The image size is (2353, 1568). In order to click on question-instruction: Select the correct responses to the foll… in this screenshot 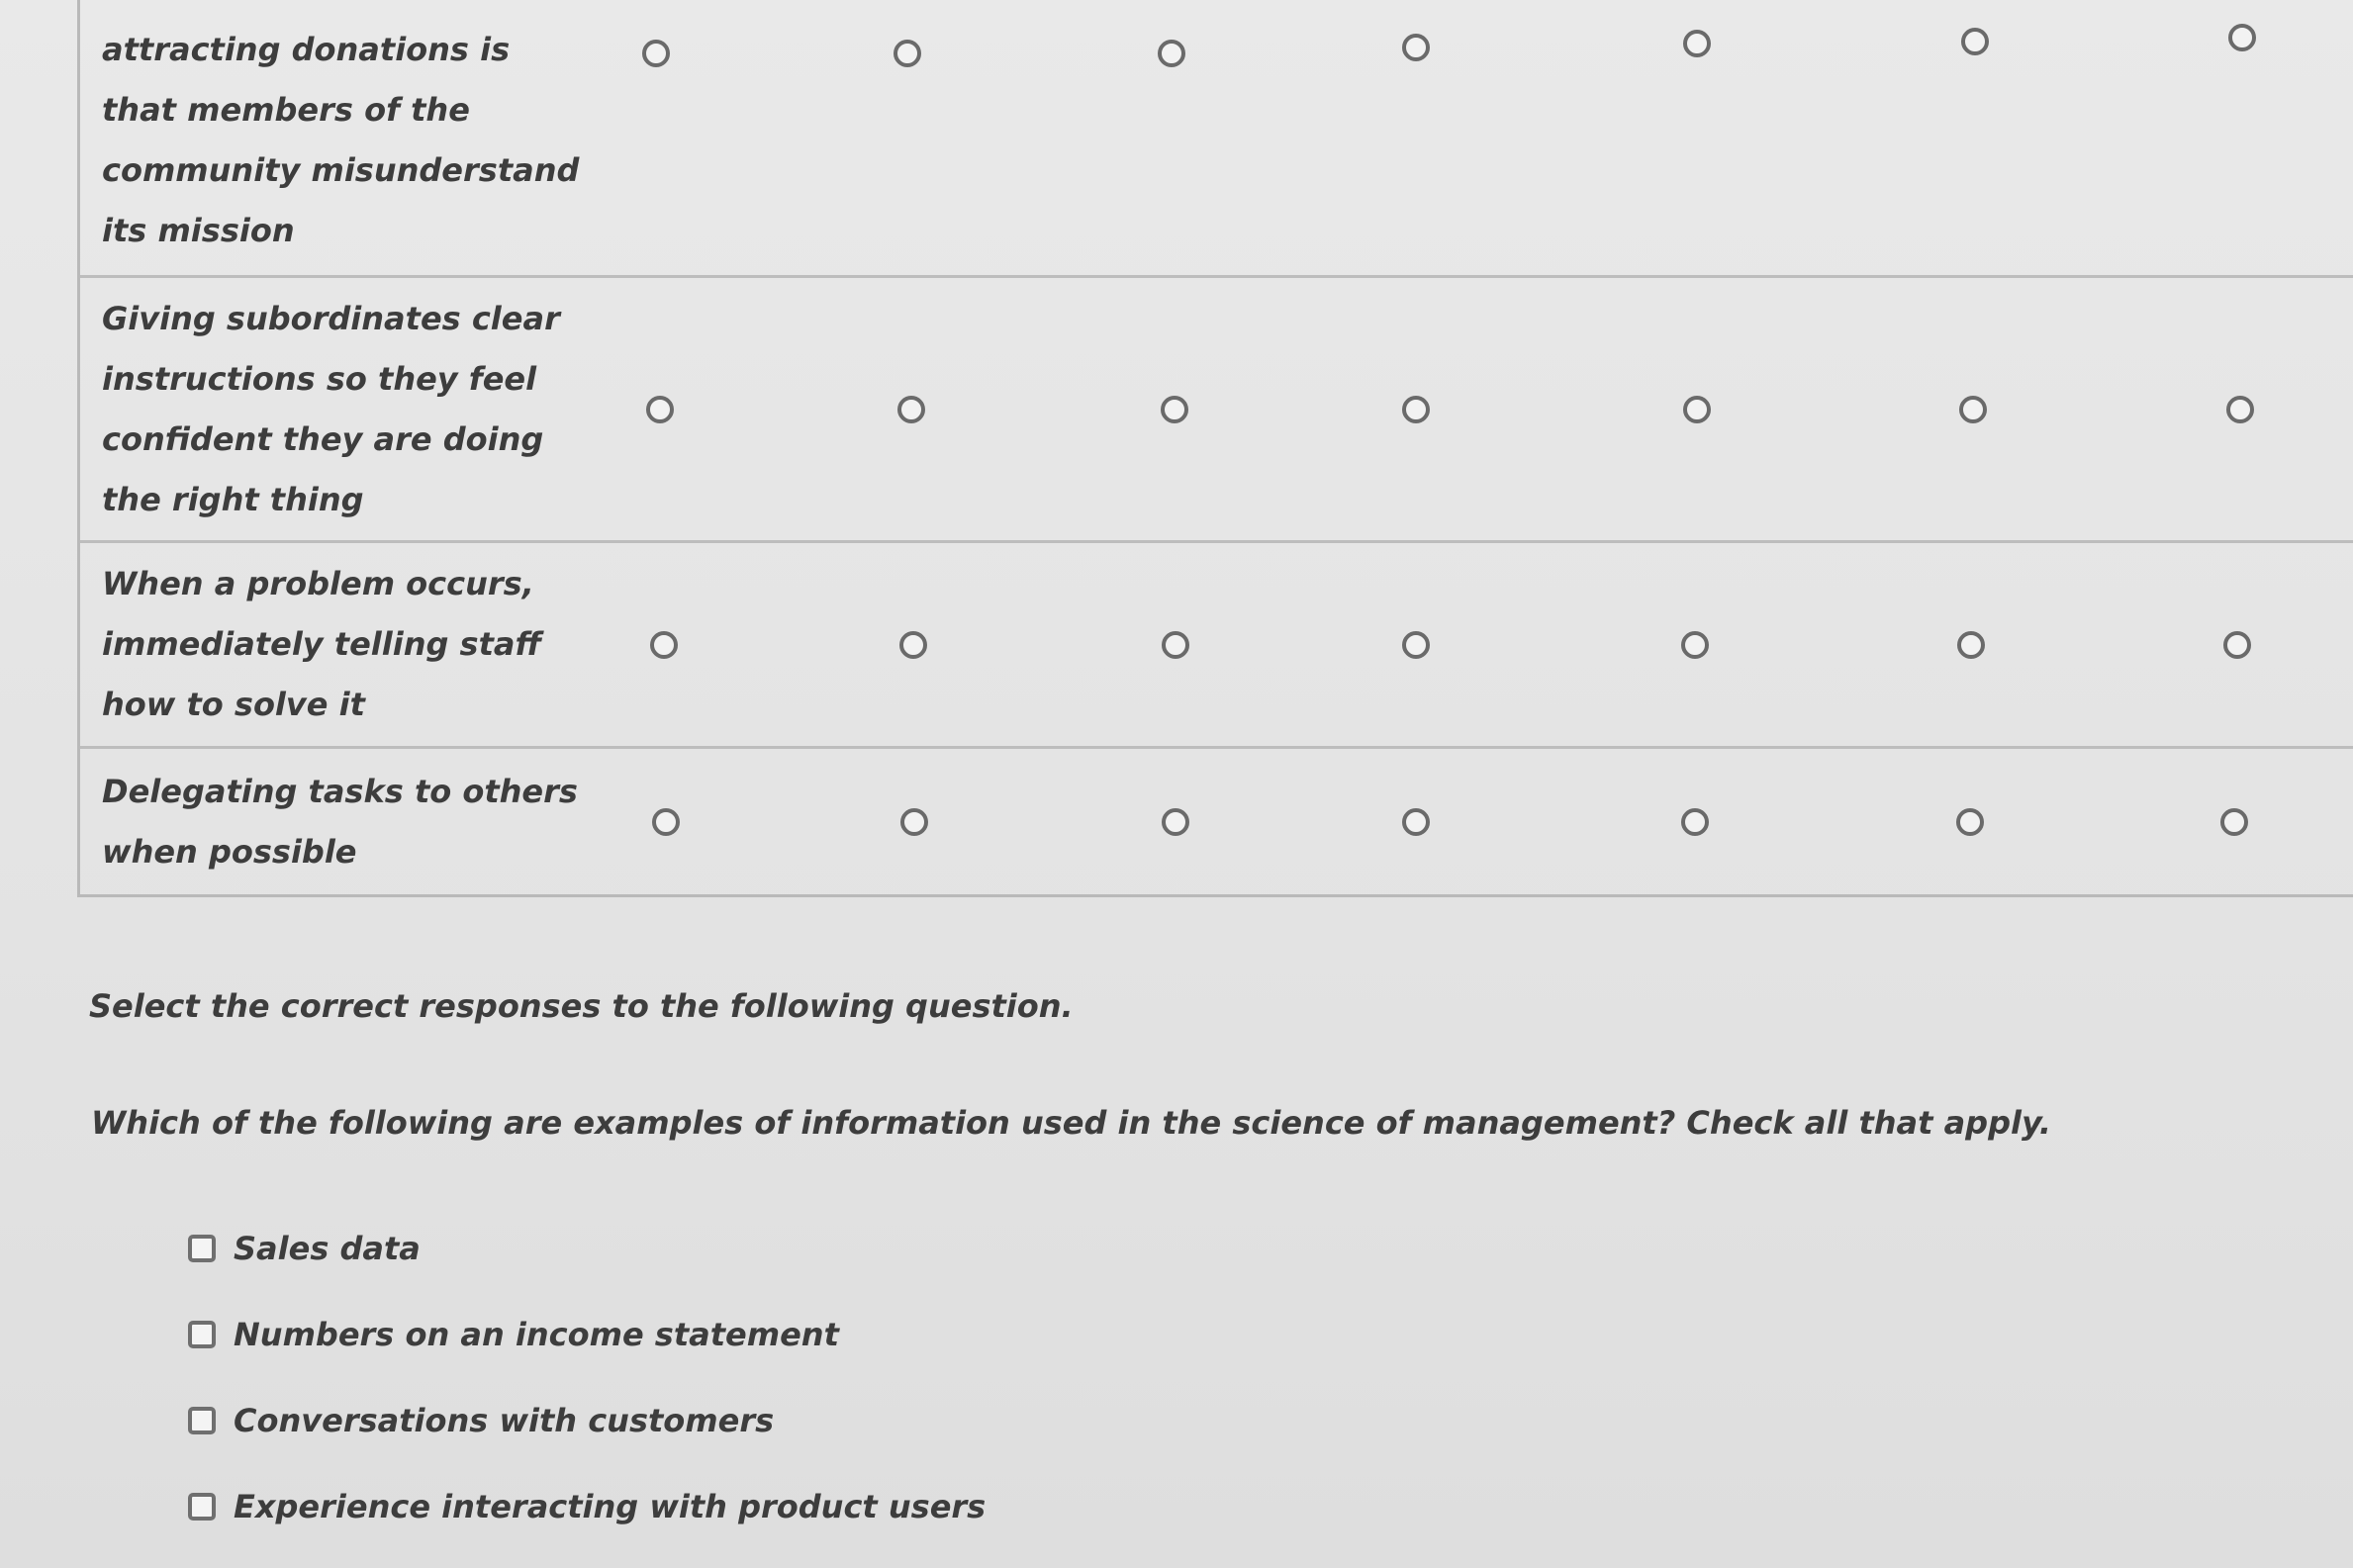, I will do `click(581, 1006)`.